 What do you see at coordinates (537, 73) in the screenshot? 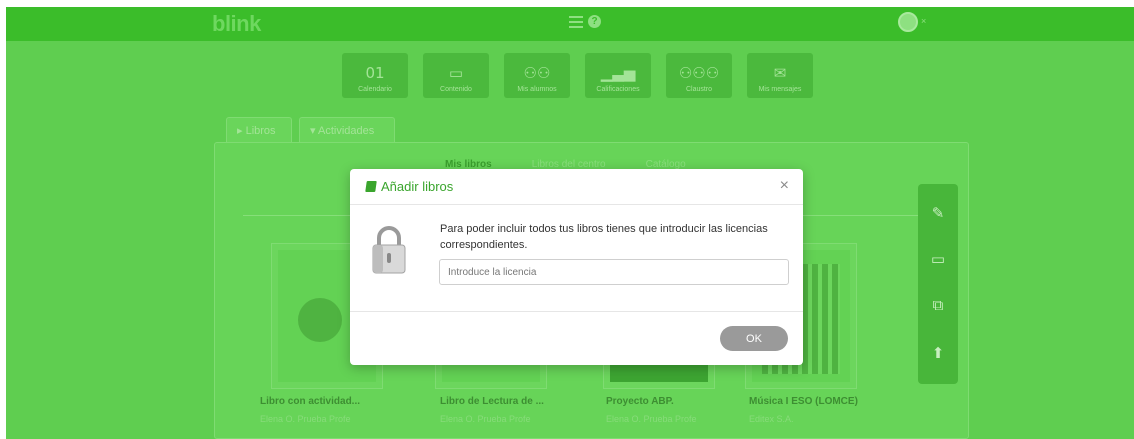
I see `students-icon: ⚇⚇` at bounding box center [537, 73].